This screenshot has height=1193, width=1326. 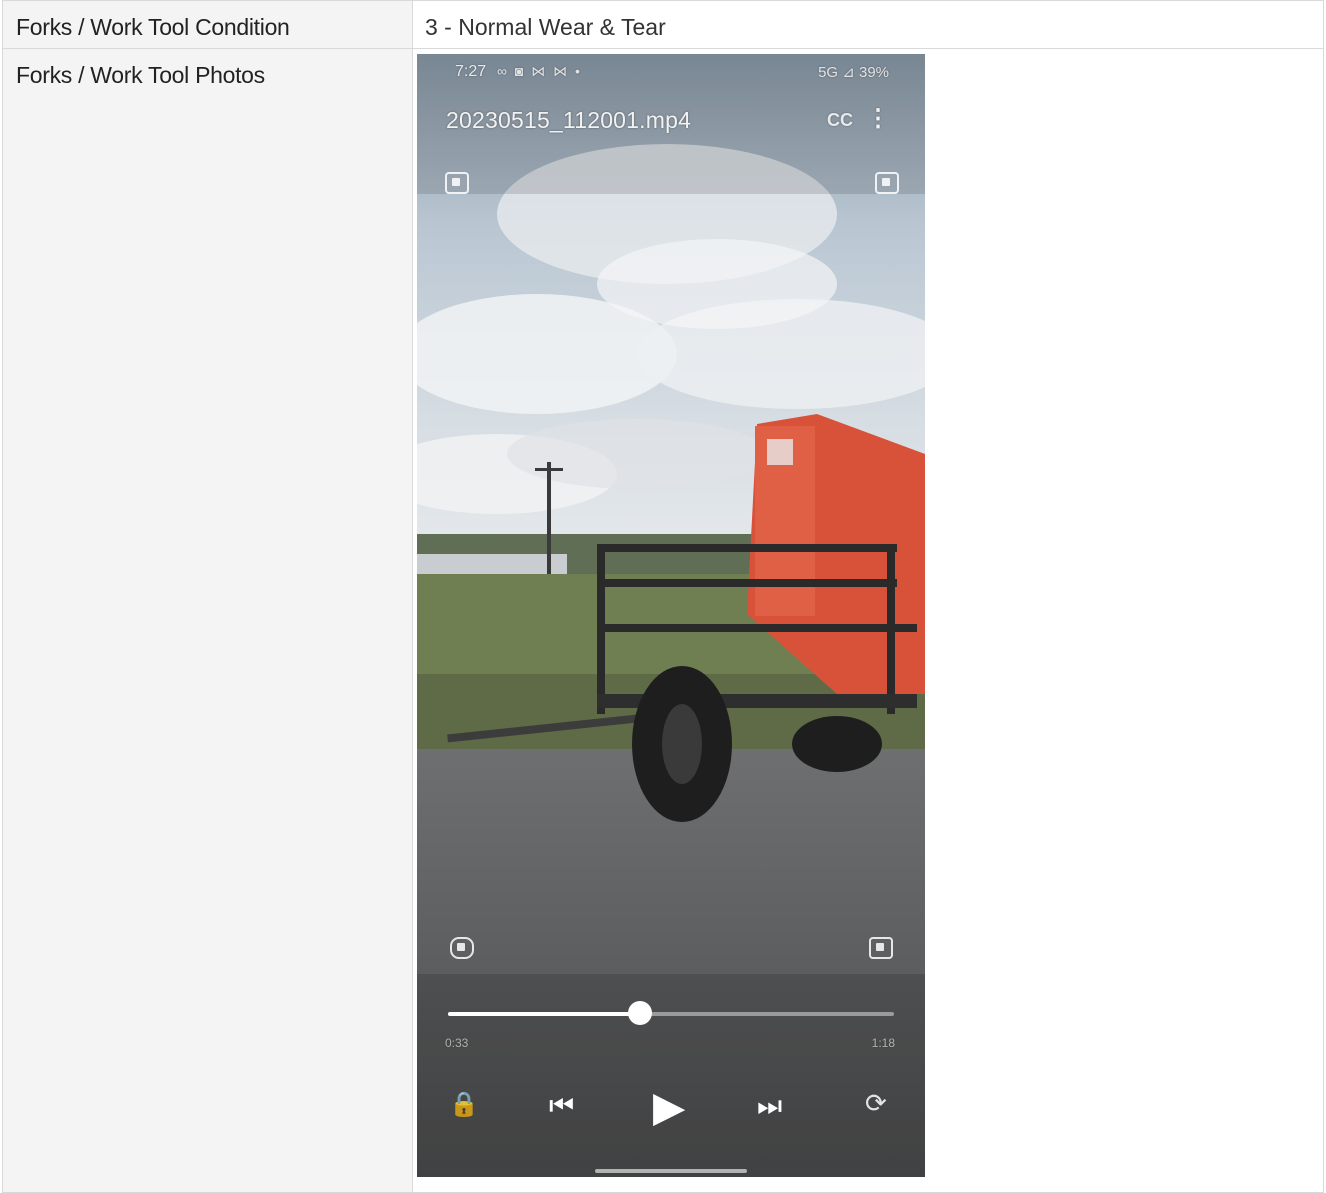 What do you see at coordinates (883, 1043) in the screenshot?
I see `total-time: 1:18` at bounding box center [883, 1043].